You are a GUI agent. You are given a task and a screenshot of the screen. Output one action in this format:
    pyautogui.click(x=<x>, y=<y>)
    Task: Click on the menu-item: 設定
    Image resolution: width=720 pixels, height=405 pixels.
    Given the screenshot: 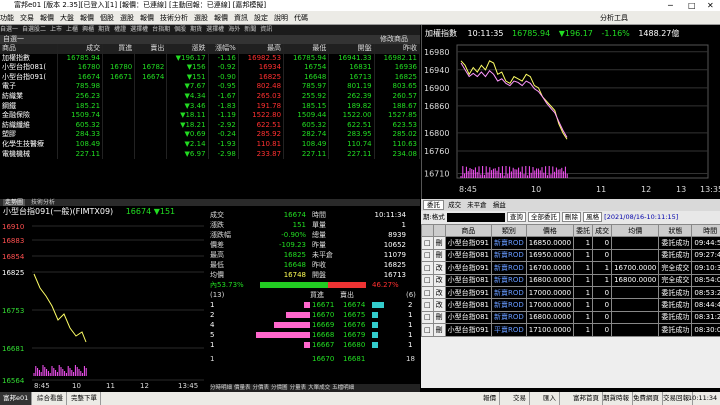 What is the action you would take?
    pyautogui.click(x=261, y=18)
    